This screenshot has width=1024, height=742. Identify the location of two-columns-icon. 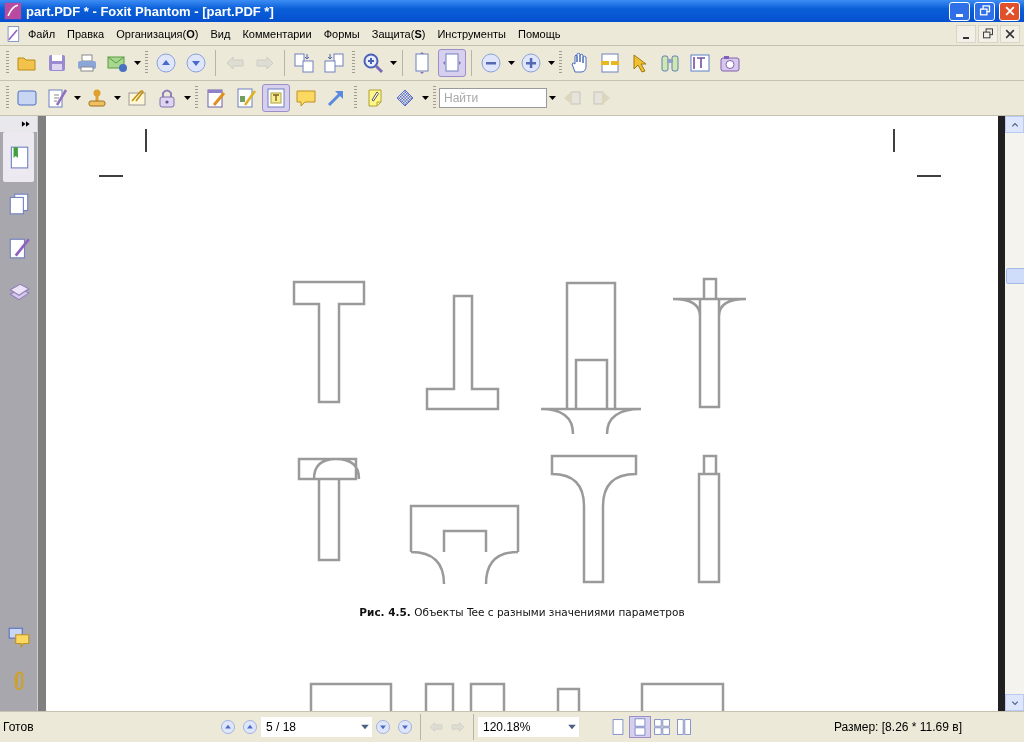
(684, 727).